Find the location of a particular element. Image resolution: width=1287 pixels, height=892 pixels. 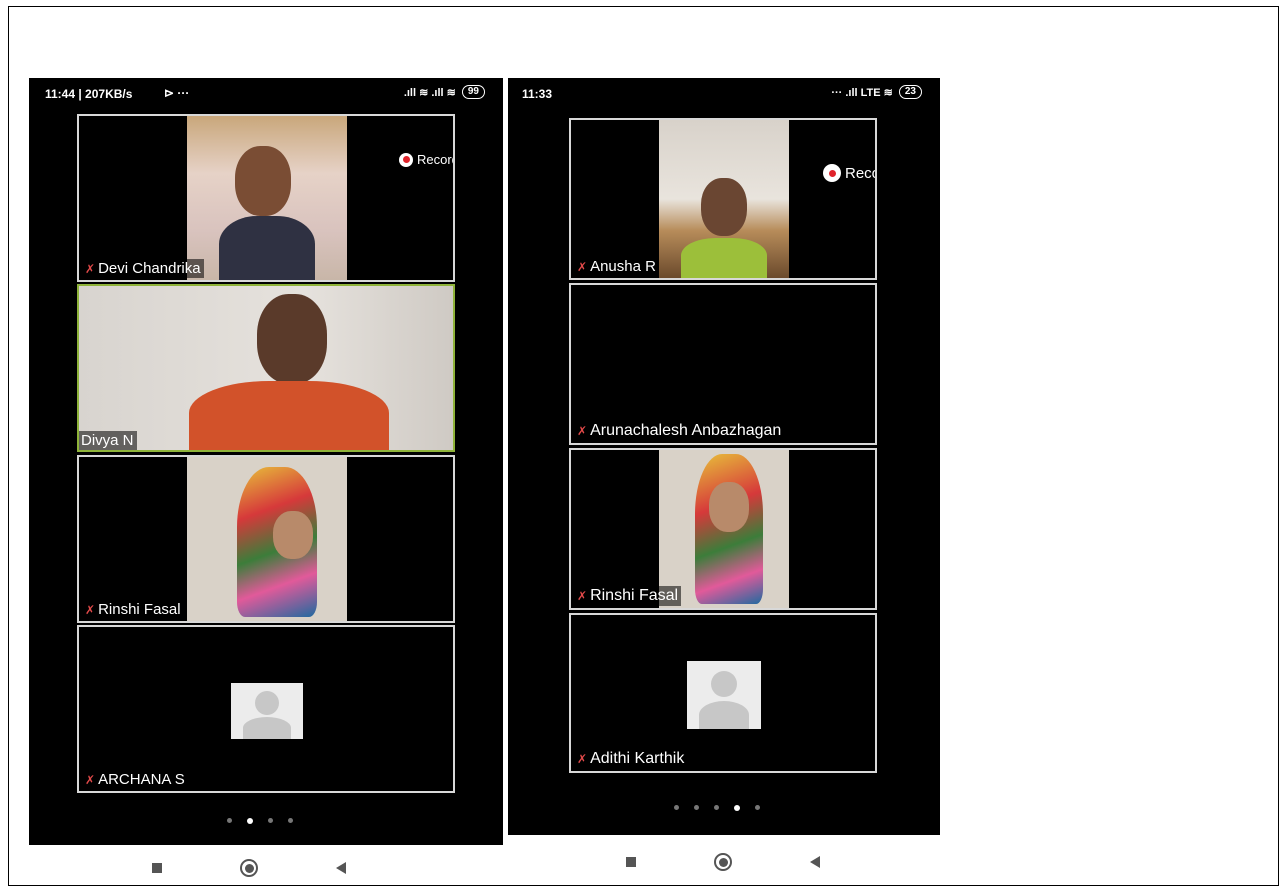

participant-tile: ✗ Arunachalesh Anbazhagan is located at coordinates (723, 364).